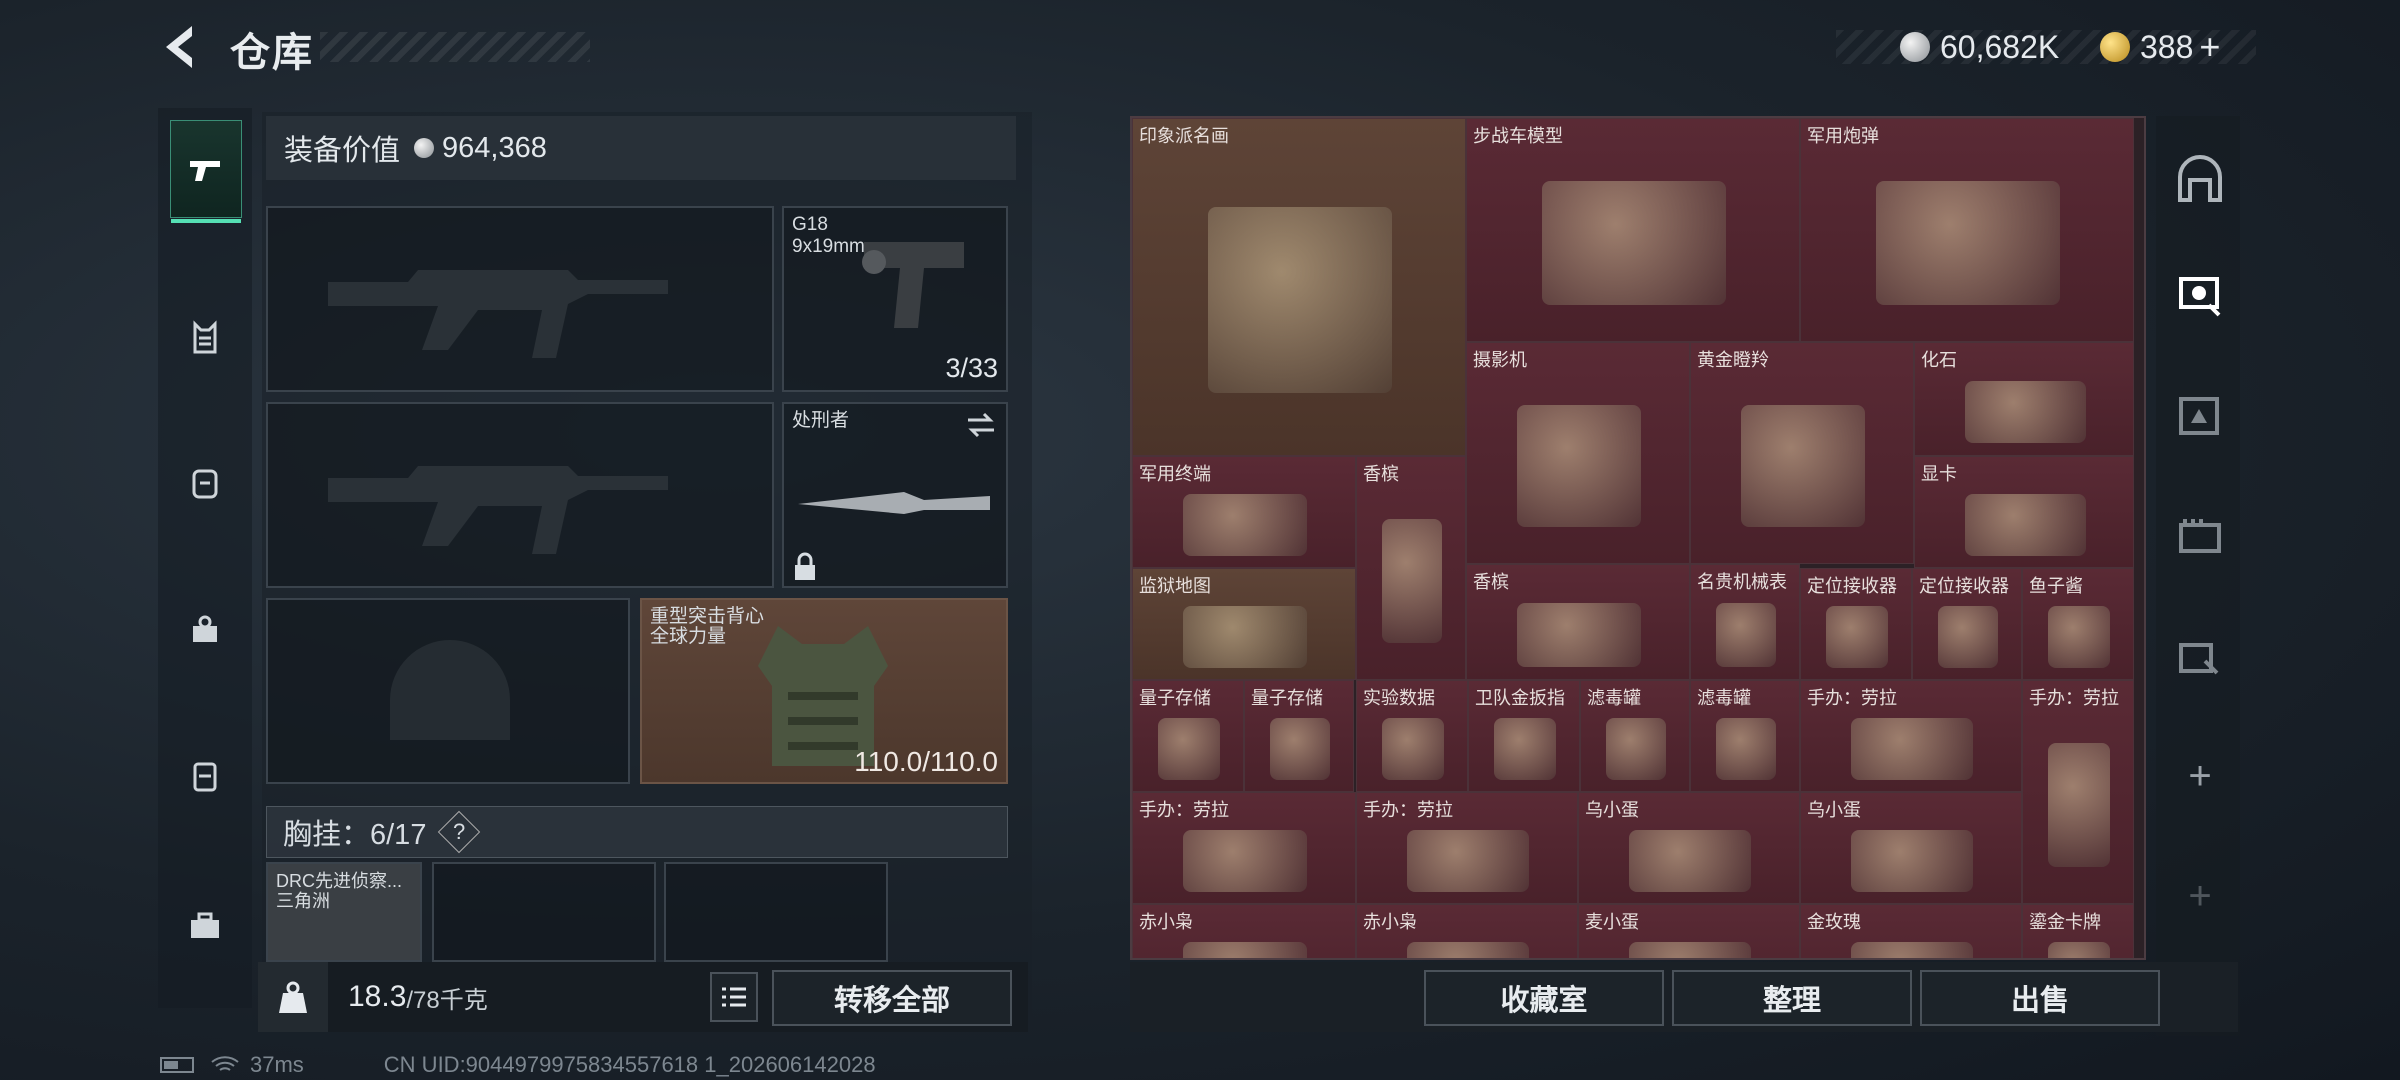  I want to click on melee-slot: 处刑者, so click(895, 495).